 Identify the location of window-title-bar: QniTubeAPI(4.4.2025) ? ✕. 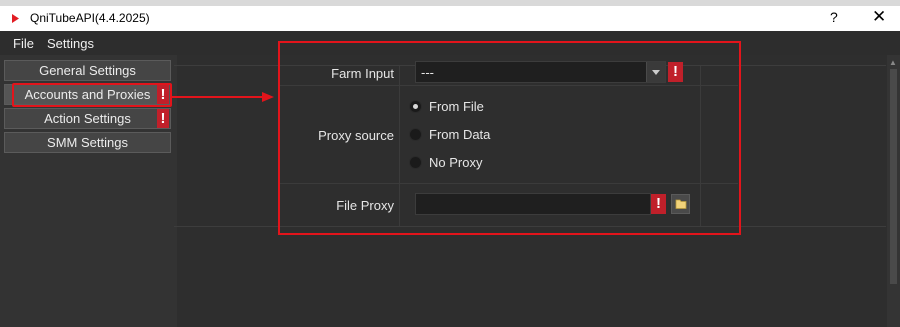
(450, 18).